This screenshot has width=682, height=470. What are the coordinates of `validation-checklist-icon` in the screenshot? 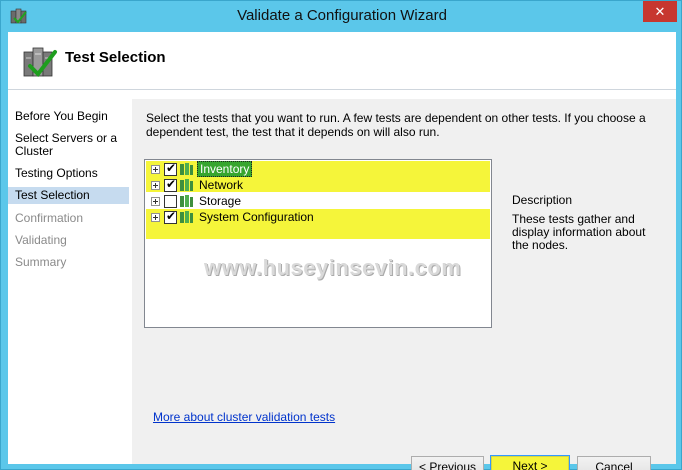 It's located at (40, 62).